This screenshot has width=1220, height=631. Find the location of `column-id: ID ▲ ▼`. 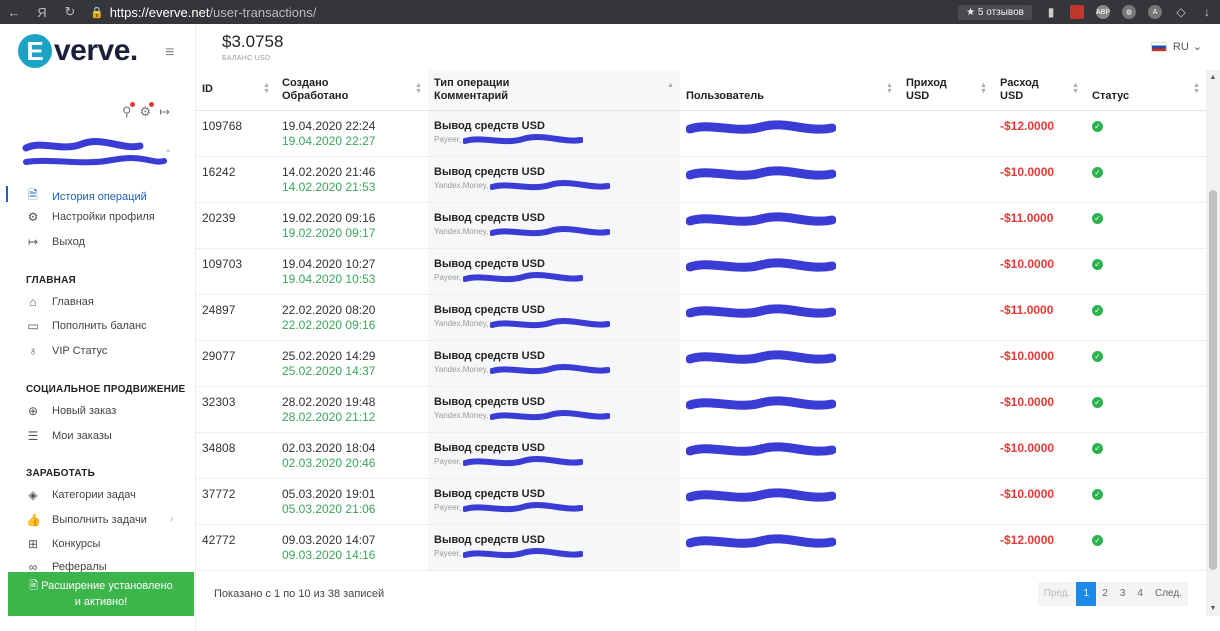

column-id: ID ▲ ▼ is located at coordinates (236, 90).